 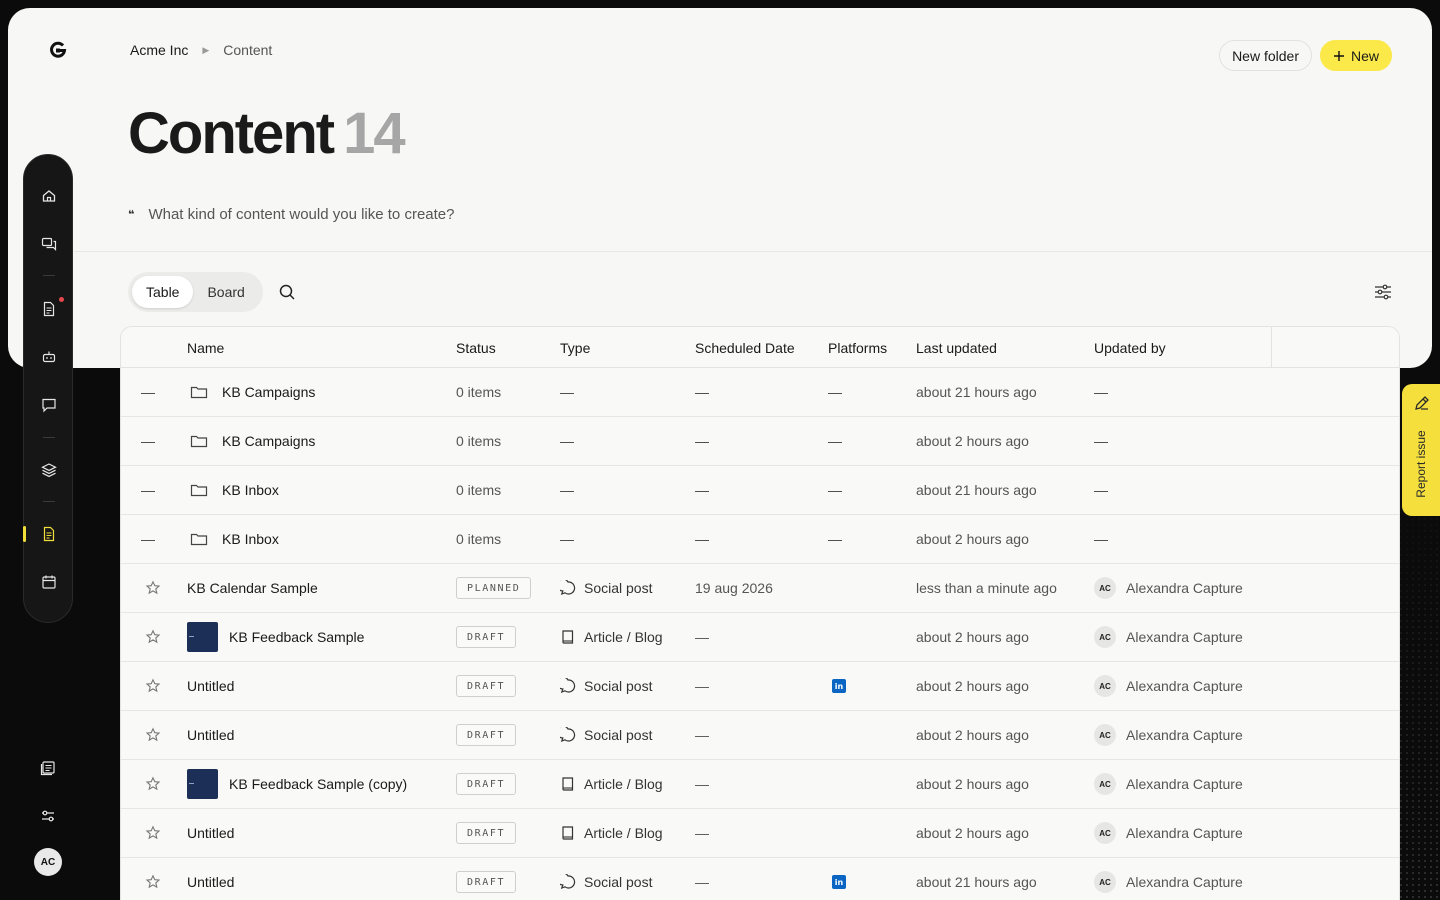 I want to click on sidebar-item-messages, so click(x=49, y=244).